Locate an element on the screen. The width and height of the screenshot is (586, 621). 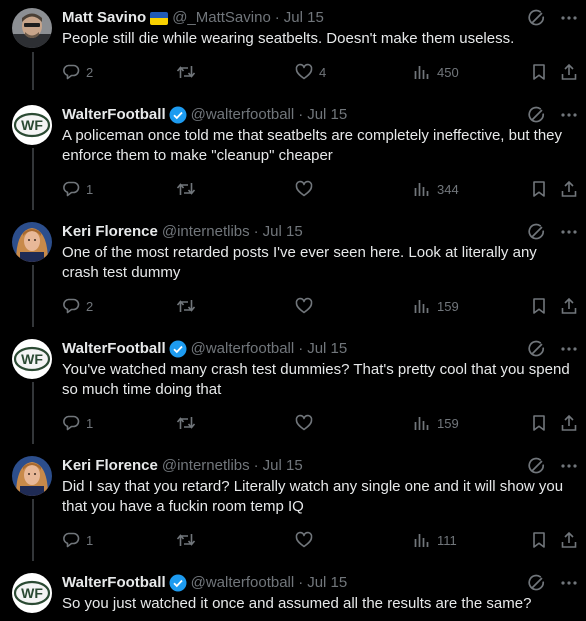
tweet-header: WalterFootball @walterfootball · Jul 15 is located at coordinates (204, 115).